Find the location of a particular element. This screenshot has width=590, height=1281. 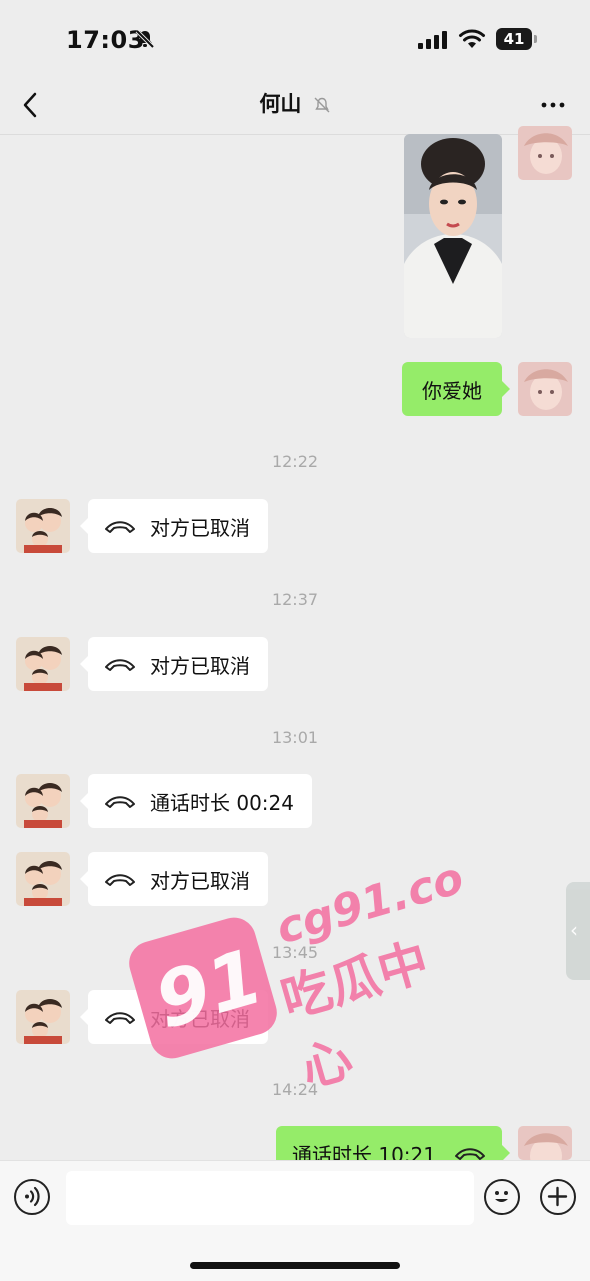

message-bubble-self: 你爱她 is located at coordinates (456, 389).